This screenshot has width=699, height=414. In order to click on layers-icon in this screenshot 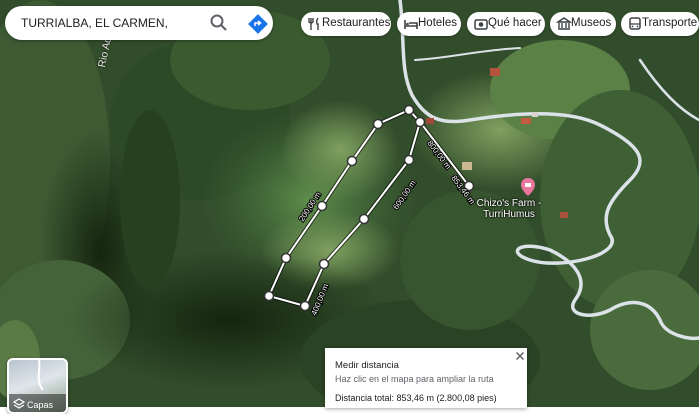, I will do `click(19, 403)`.